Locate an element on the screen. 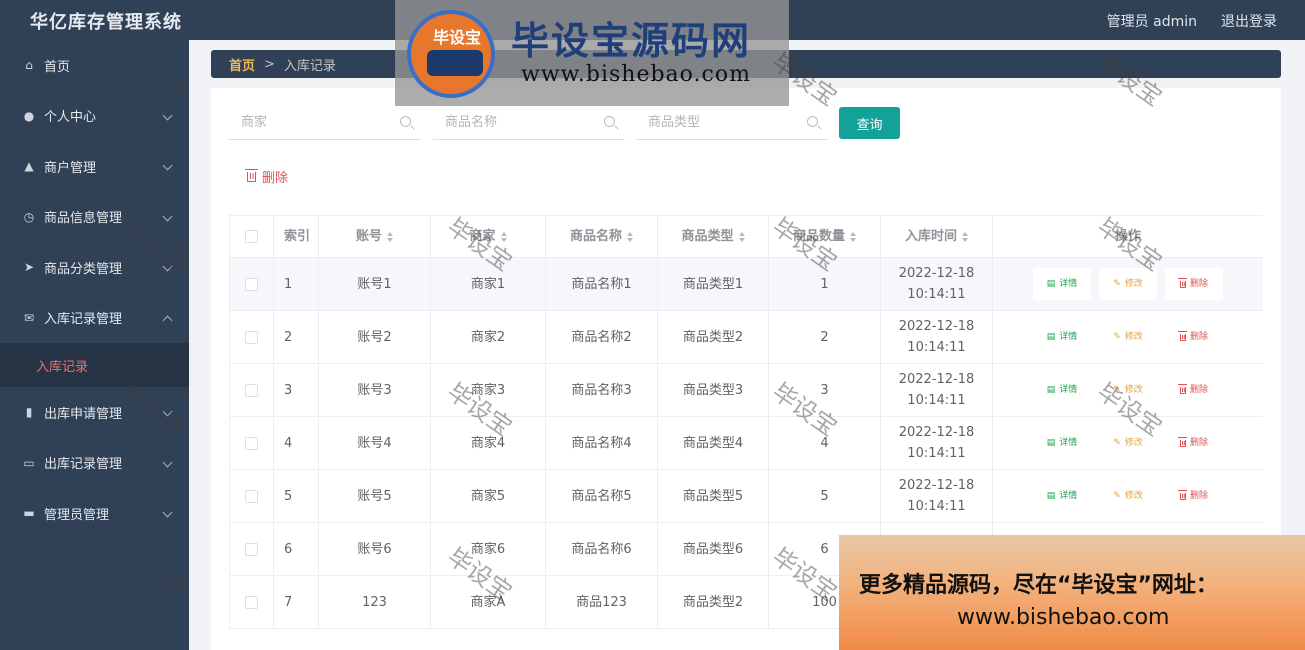 The width and height of the screenshot is (1305, 650). batch-delete-button: 删除 is located at coordinates (266, 176).